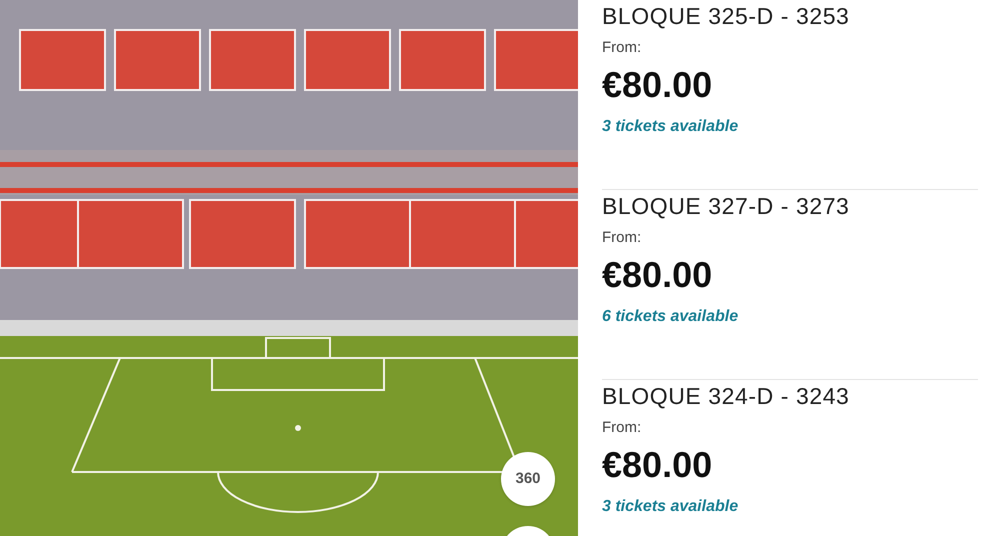 Image resolution: width=1000 pixels, height=536 pixels. Describe the element at coordinates (671, 317) in the screenshot. I see `availability-text: 6 tickets available` at that location.